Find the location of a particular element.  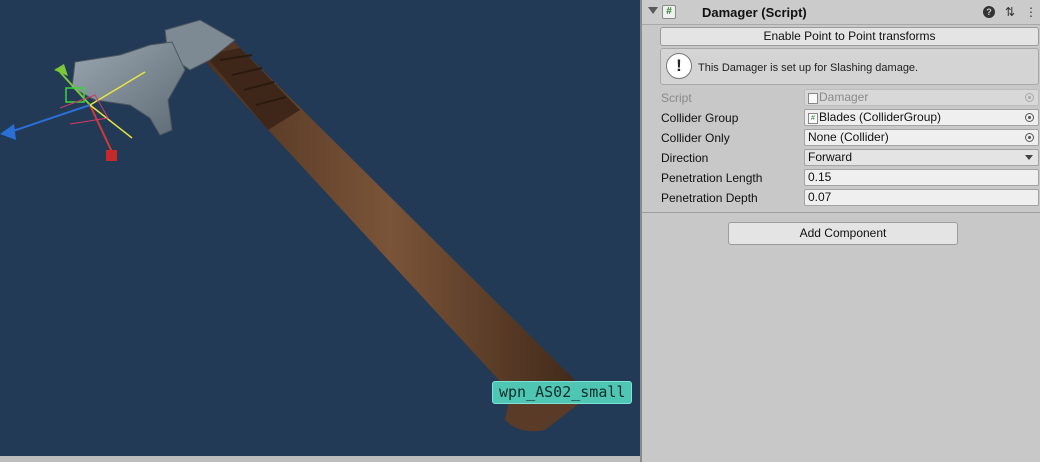

dropdown-arrow-icon is located at coordinates (1029, 157).